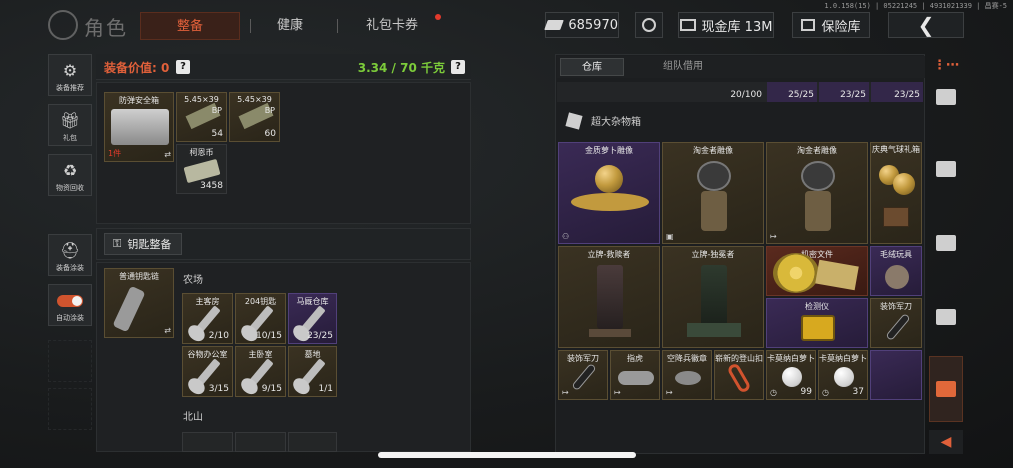  I want to click on empty-slot, so click(896, 375).